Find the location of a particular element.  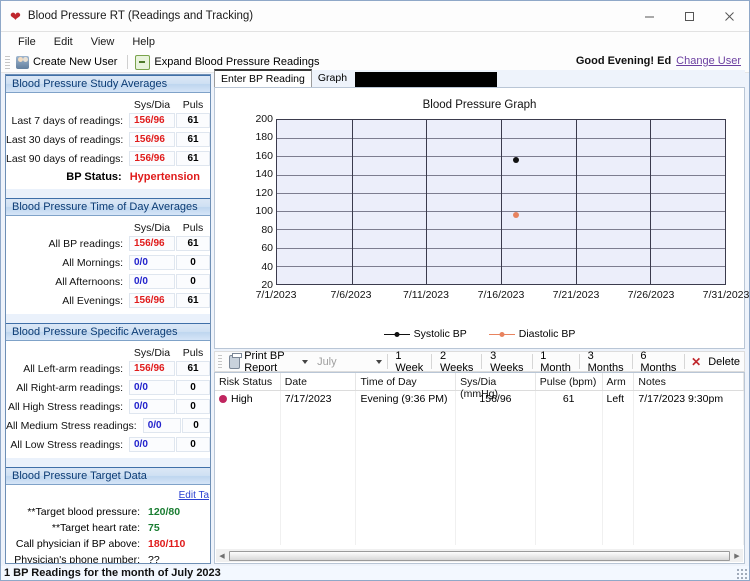

bp-status-row: BP Status: Hypertension is located at coordinates (108, 176).